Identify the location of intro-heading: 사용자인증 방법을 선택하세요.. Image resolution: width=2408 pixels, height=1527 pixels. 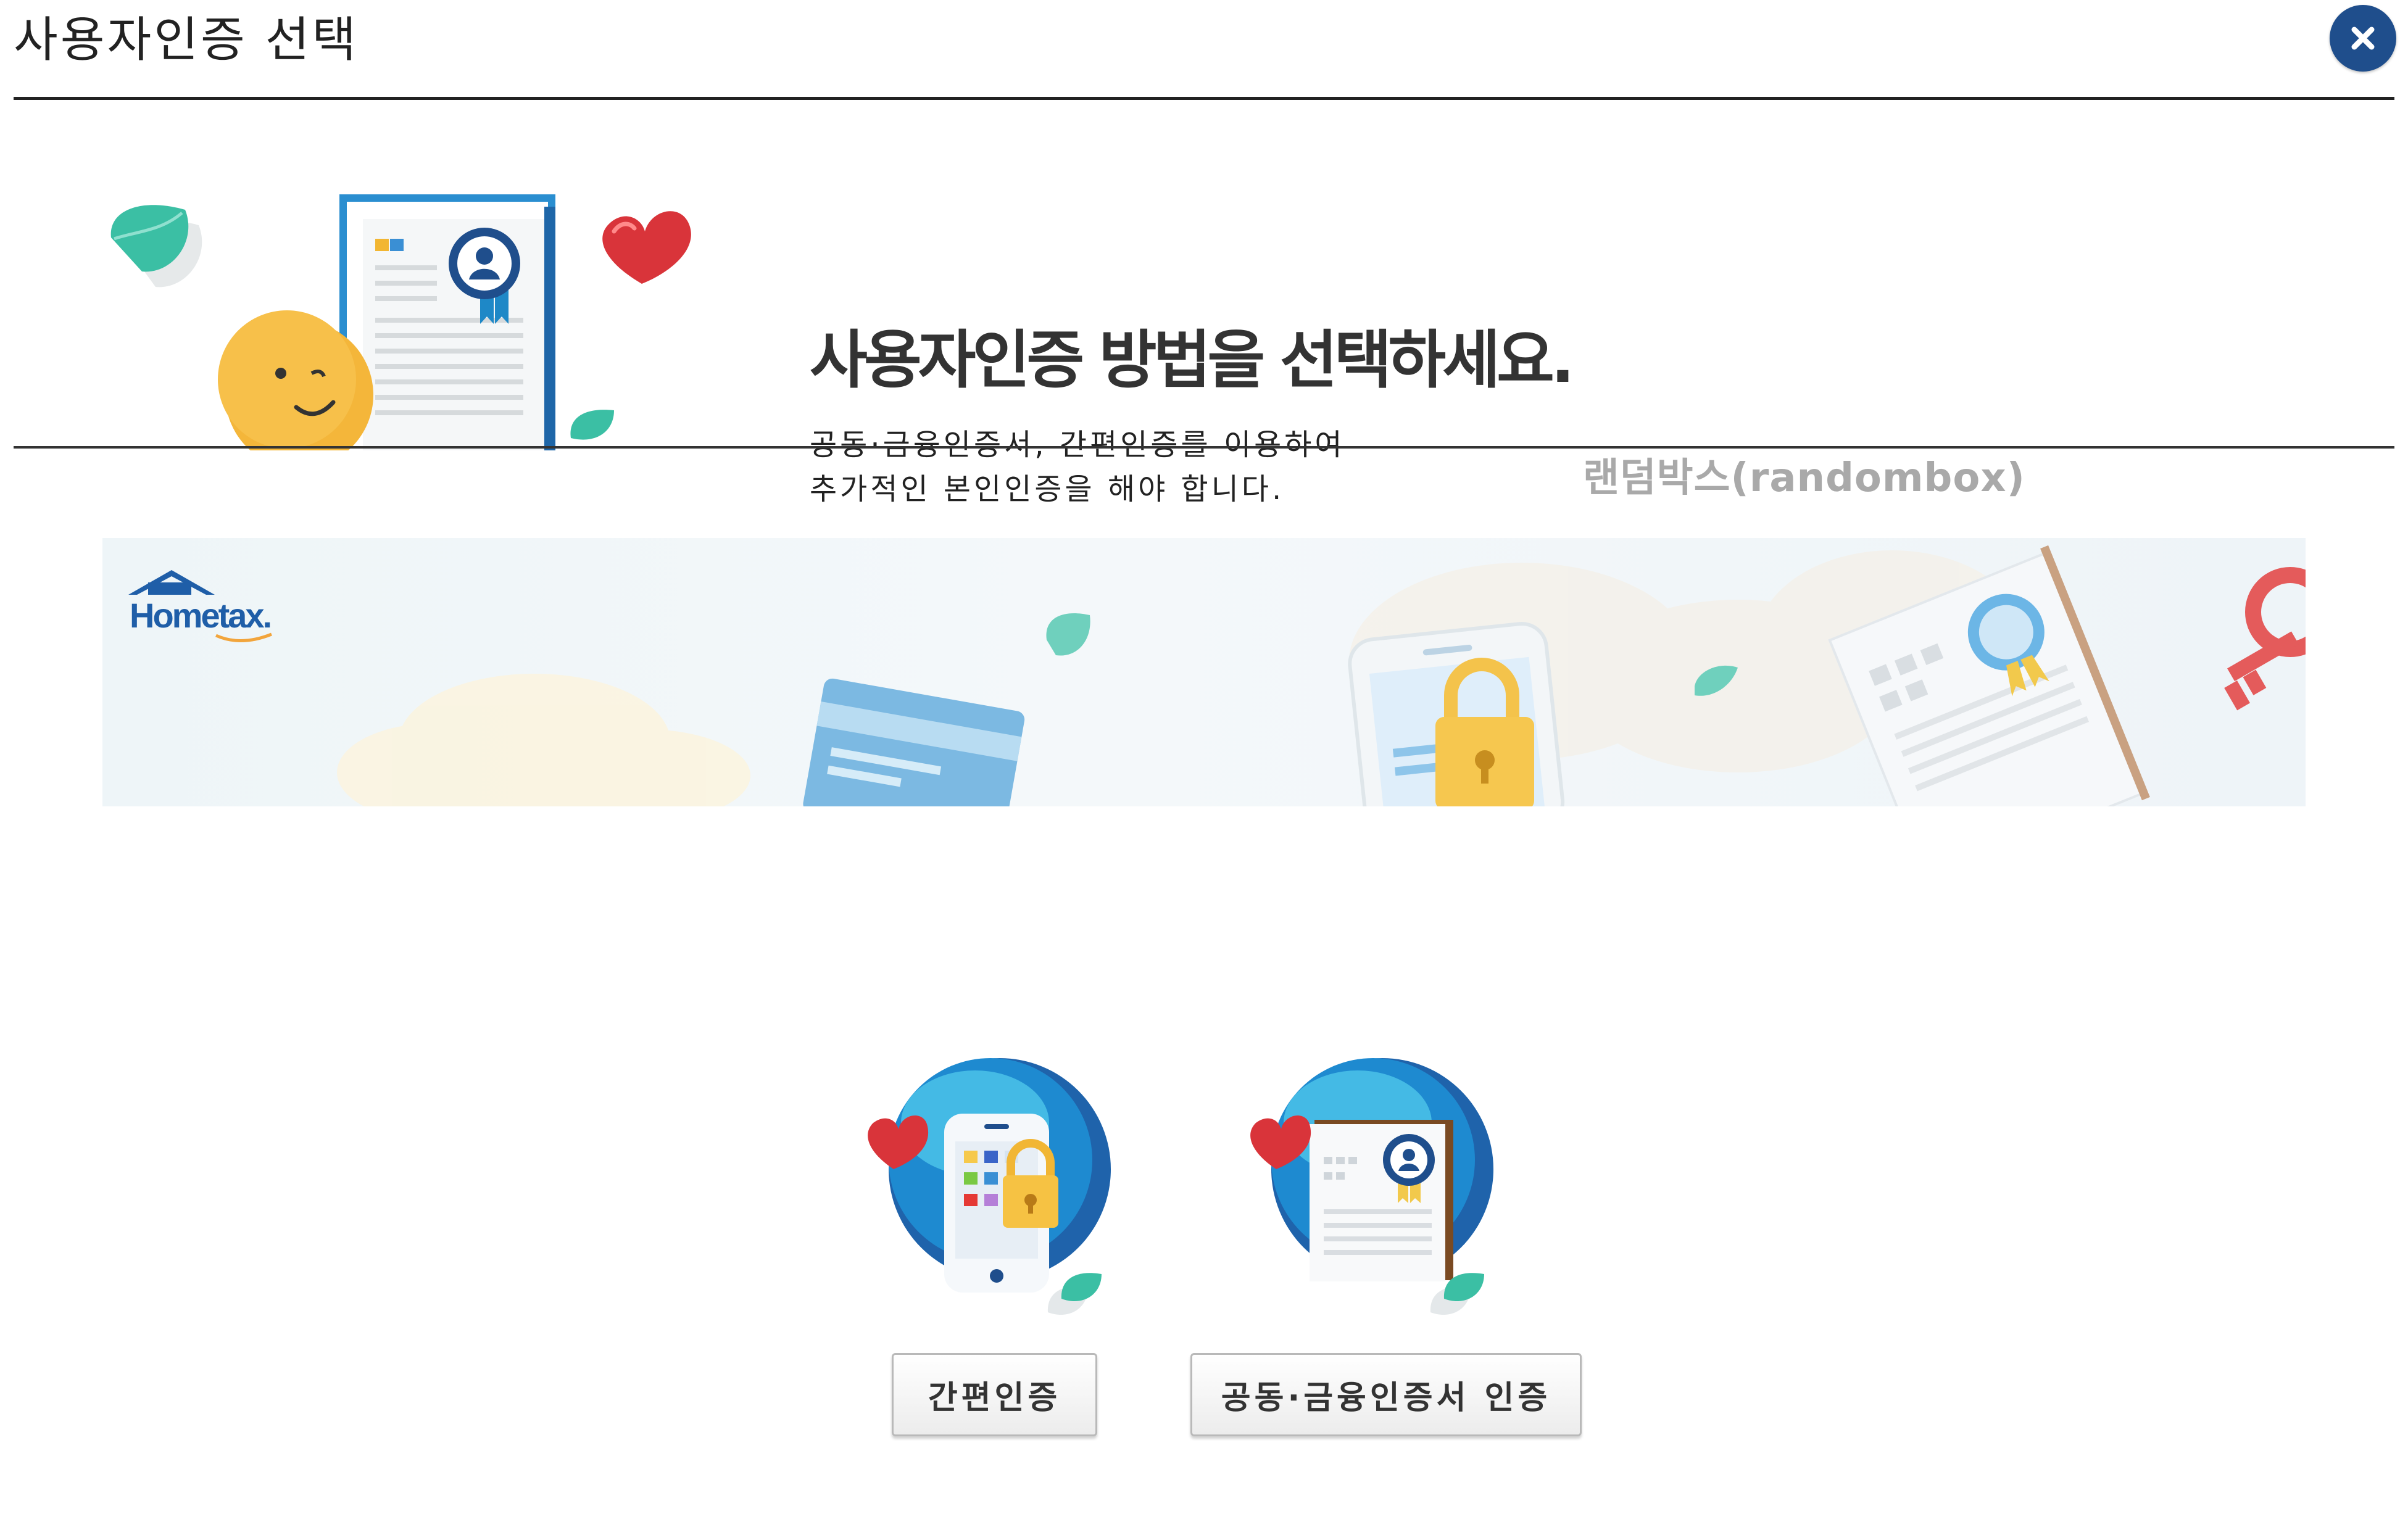
(1192, 360).